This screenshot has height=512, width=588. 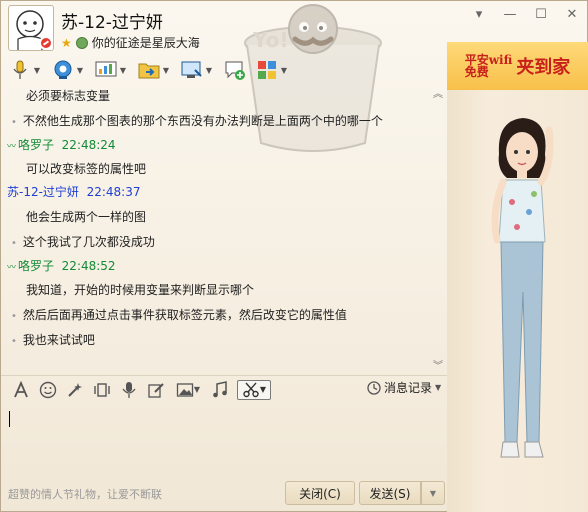 I want to click on message-sender-line: 苏-12-过宁妍 22:48:37, so click(x=73, y=191).